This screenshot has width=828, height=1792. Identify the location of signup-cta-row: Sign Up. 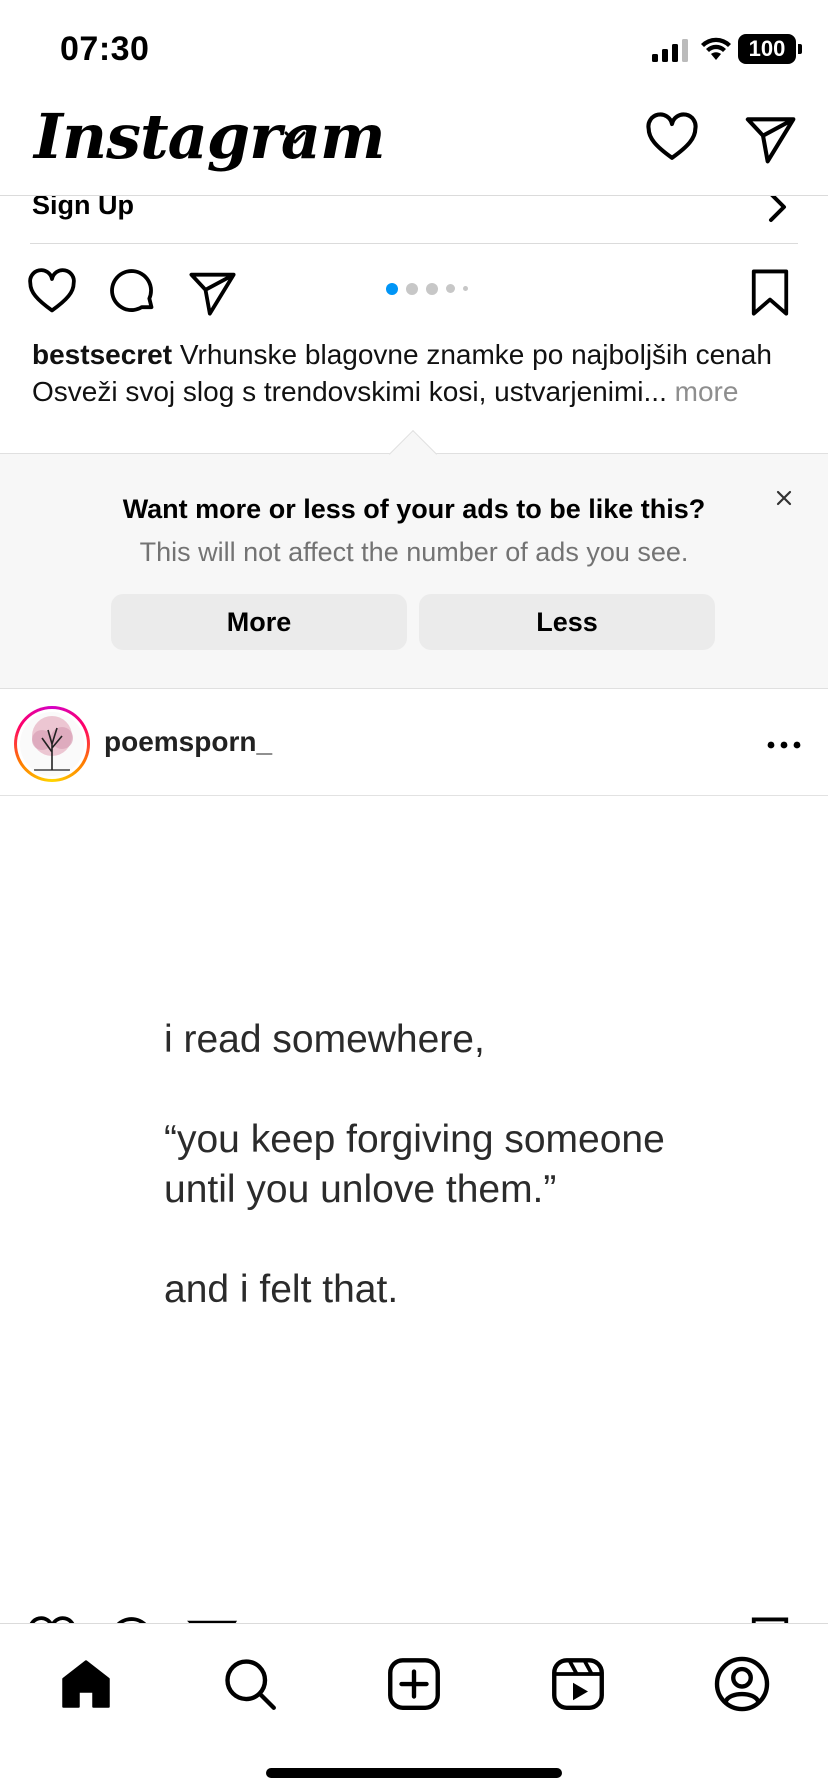
(414, 217).